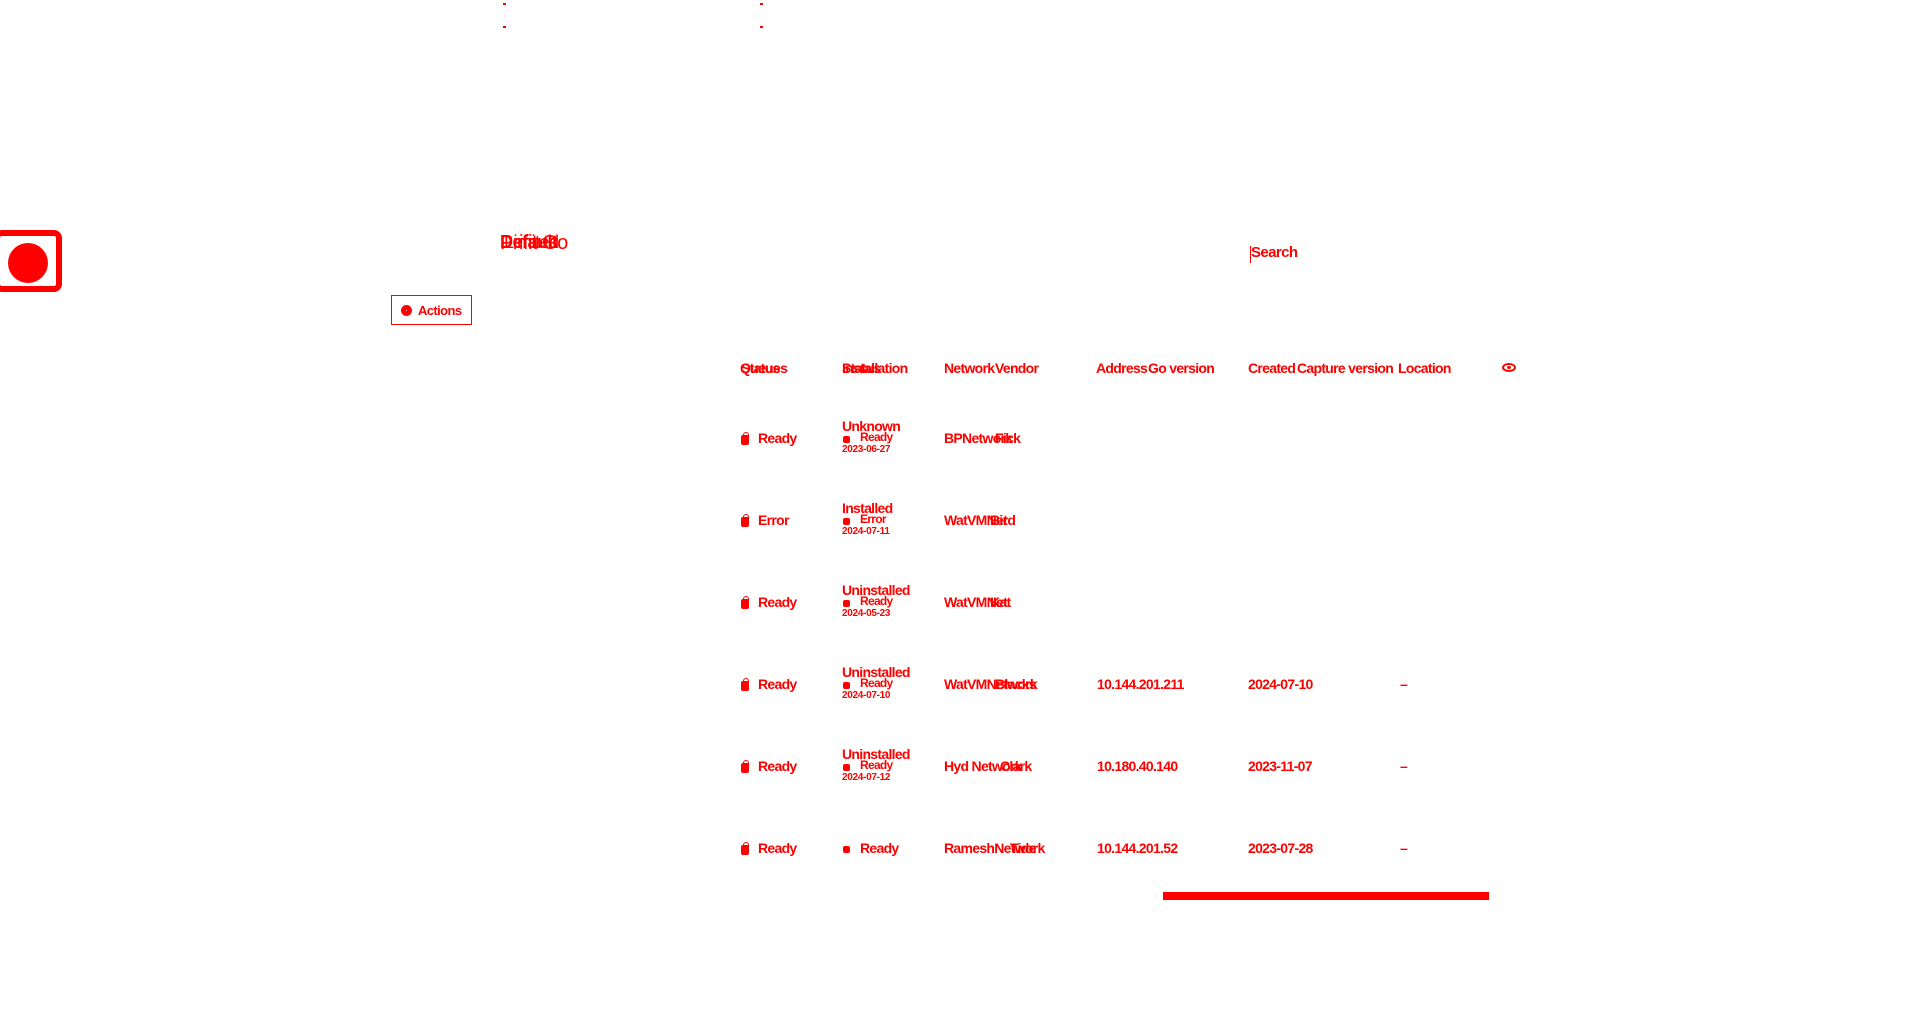 This screenshot has width=1914, height=1034. I want to click on row-created: 2023-07-28, so click(1280, 848).